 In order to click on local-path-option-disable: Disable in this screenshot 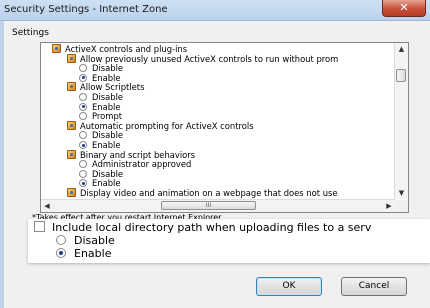, I will do `click(85, 241)`.